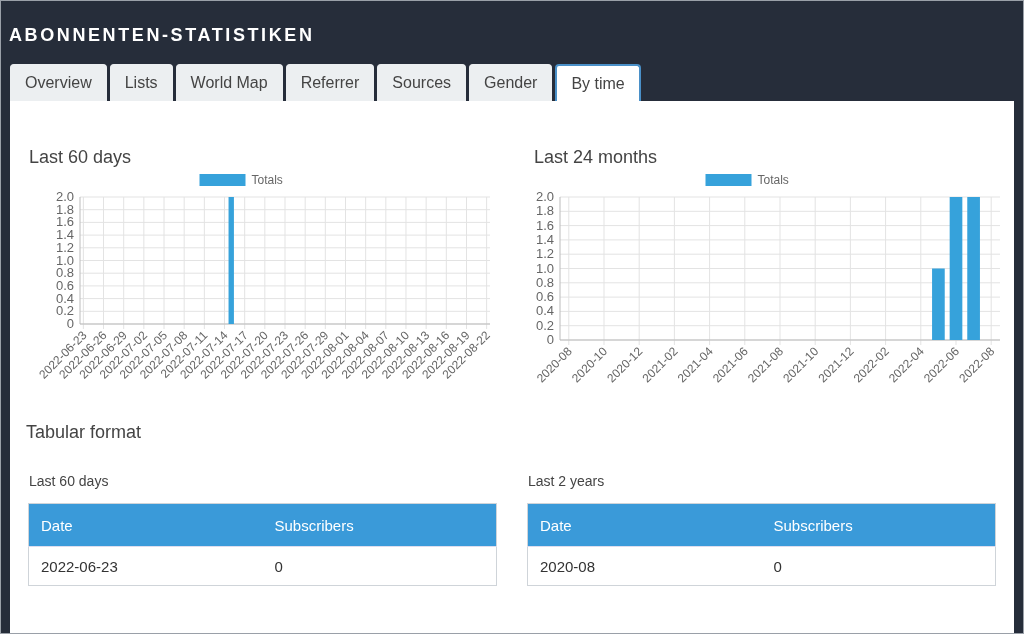 Image resolution: width=1024 pixels, height=634 pixels. I want to click on tab: Referrer, so click(330, 82).